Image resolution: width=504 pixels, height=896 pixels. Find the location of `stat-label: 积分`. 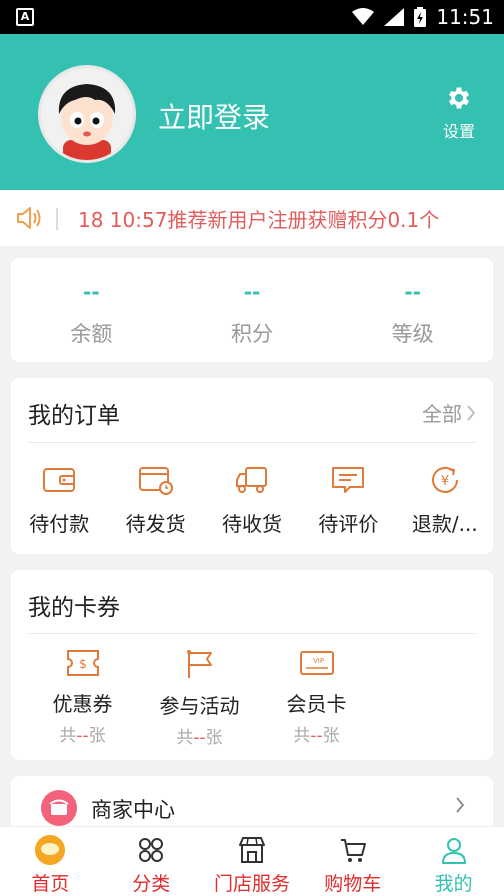

stat-label: 积分 is located at coordinates (252, 334).